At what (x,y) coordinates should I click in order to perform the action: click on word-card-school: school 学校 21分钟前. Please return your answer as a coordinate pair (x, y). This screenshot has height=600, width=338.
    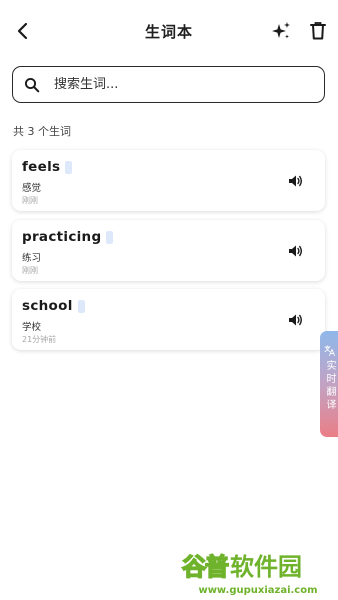
    Looking at the image, I should click on (168, 319).